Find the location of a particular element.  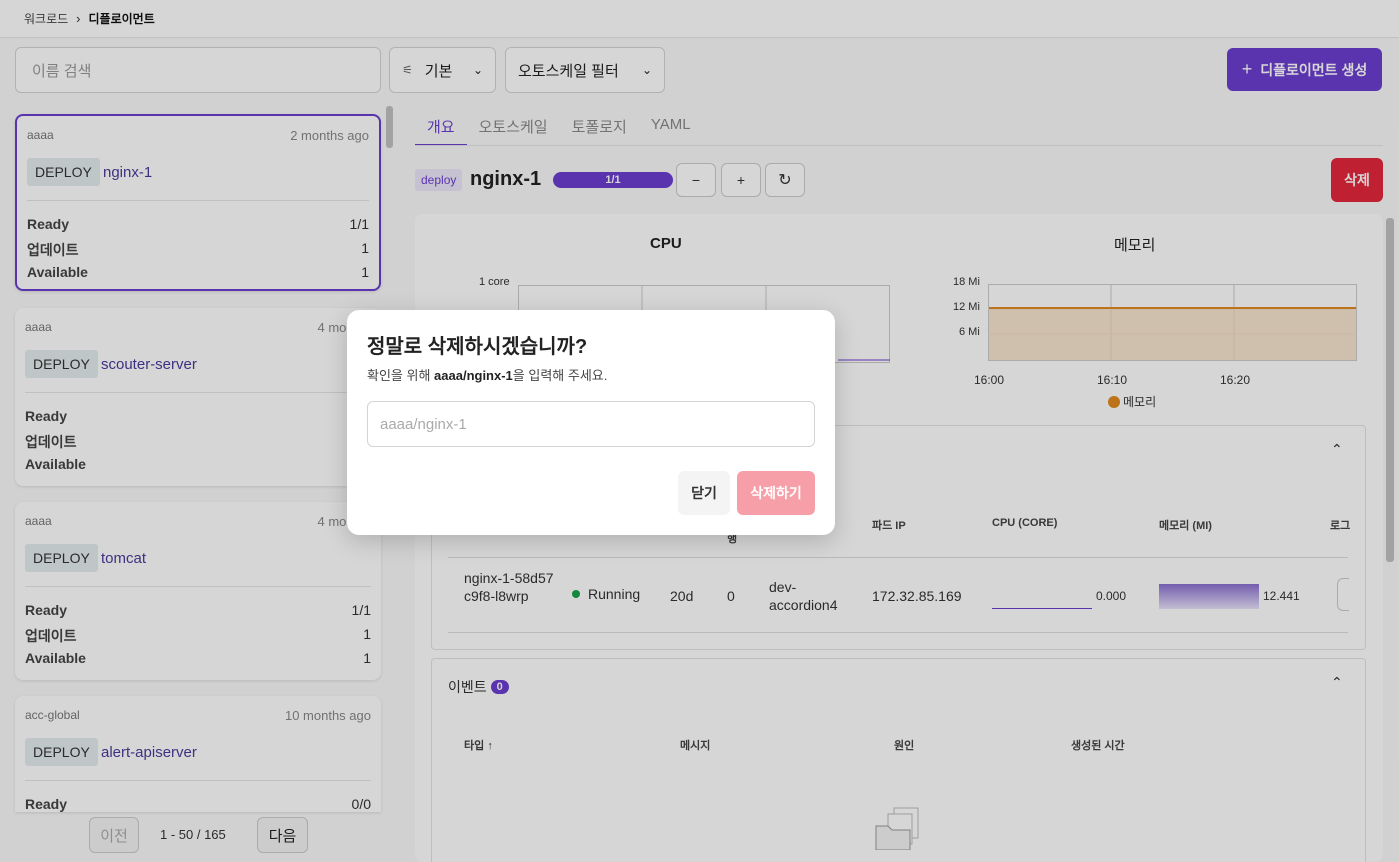

dialog-title: 정말로 삭제하시겠습니까? is located at coordinates (477, 347).